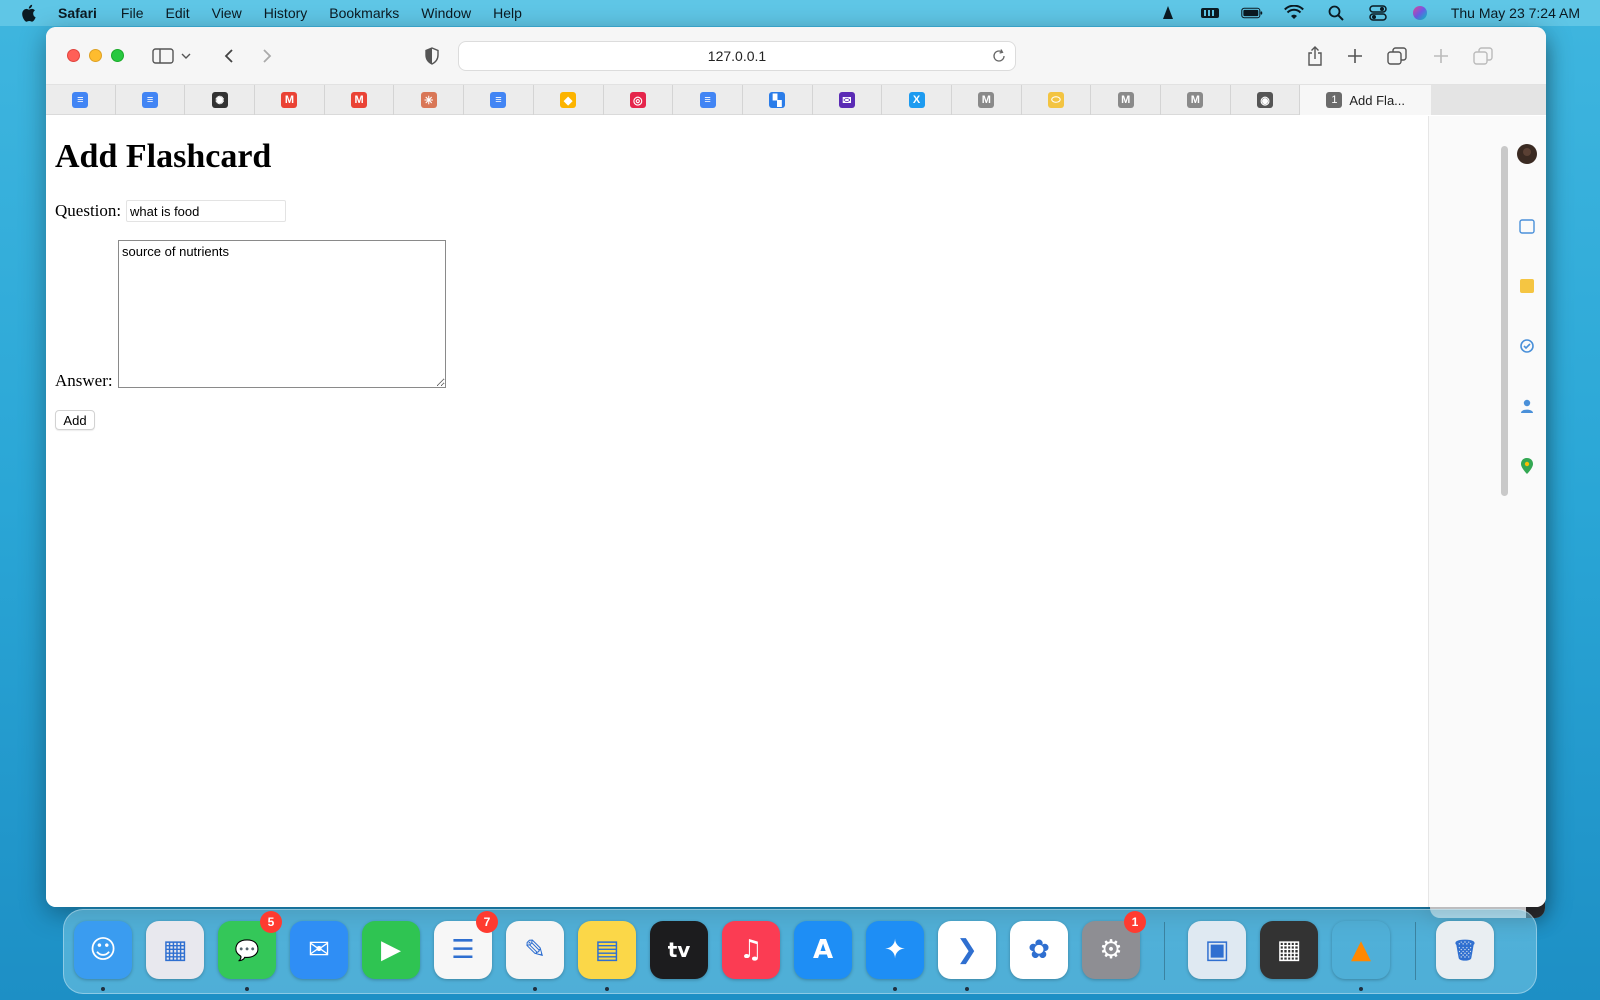  Describe the element at coordinates (391, 950) in the screenshot. I see `dock-facetime-icon: ▶` at that location.